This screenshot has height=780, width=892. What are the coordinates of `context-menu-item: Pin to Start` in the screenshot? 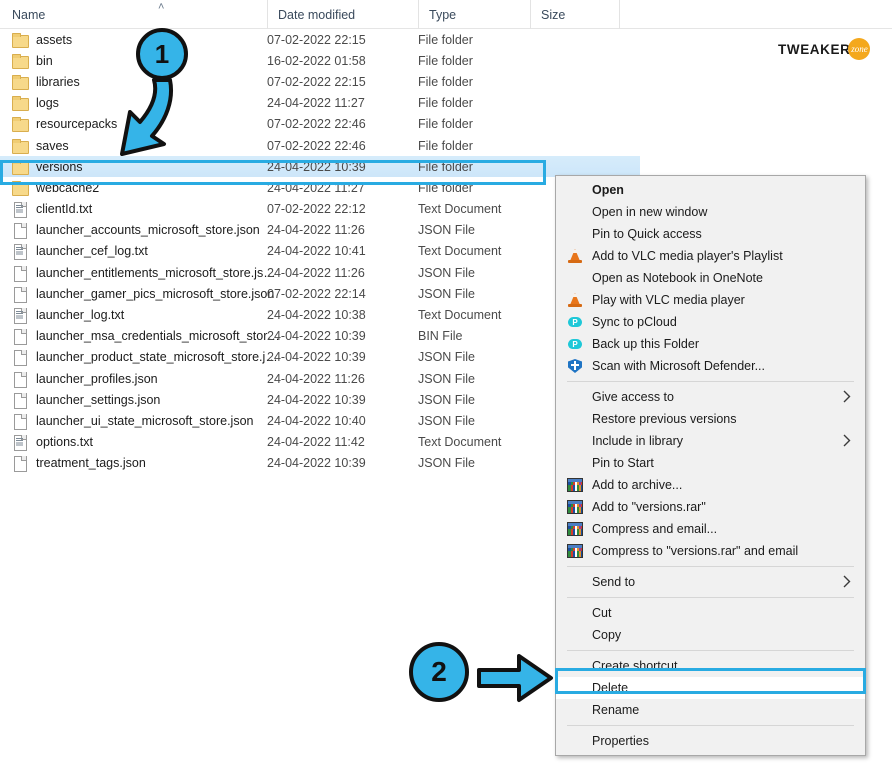 It's located at (710, 463).